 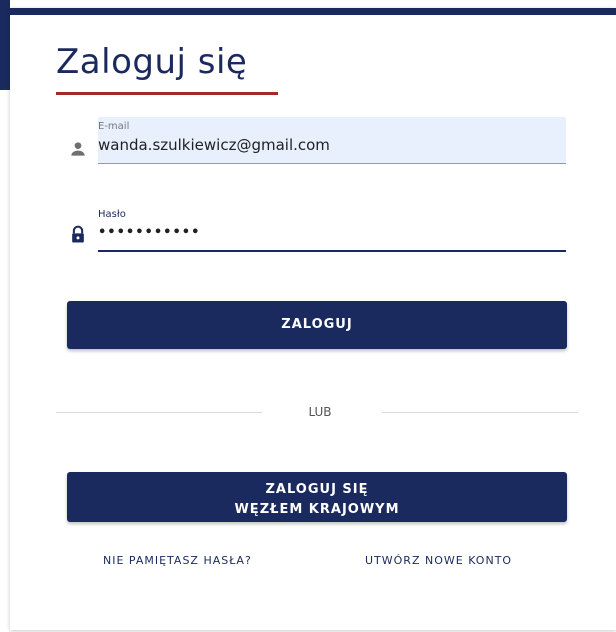 I want to click on left-accent-bar, so click(x=5, y=45).